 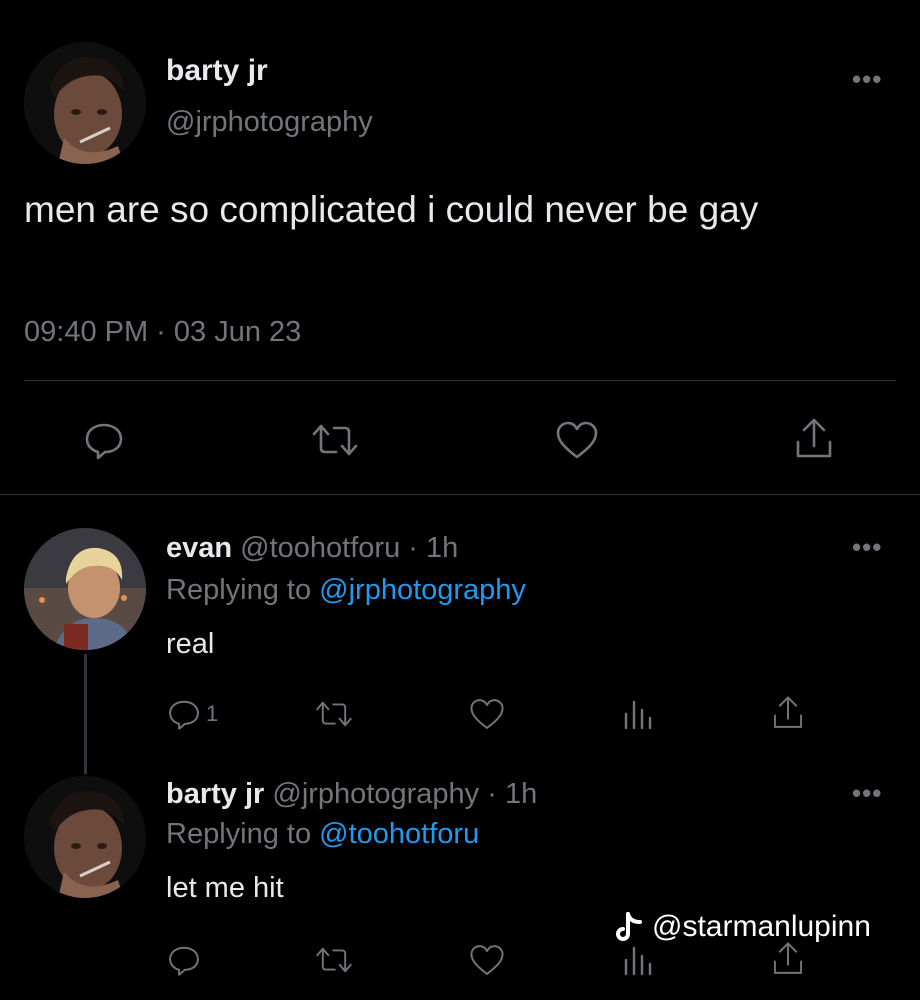 I want to click on replying-to-line: Replying to @jrphotography, so click(x=346, y=590).